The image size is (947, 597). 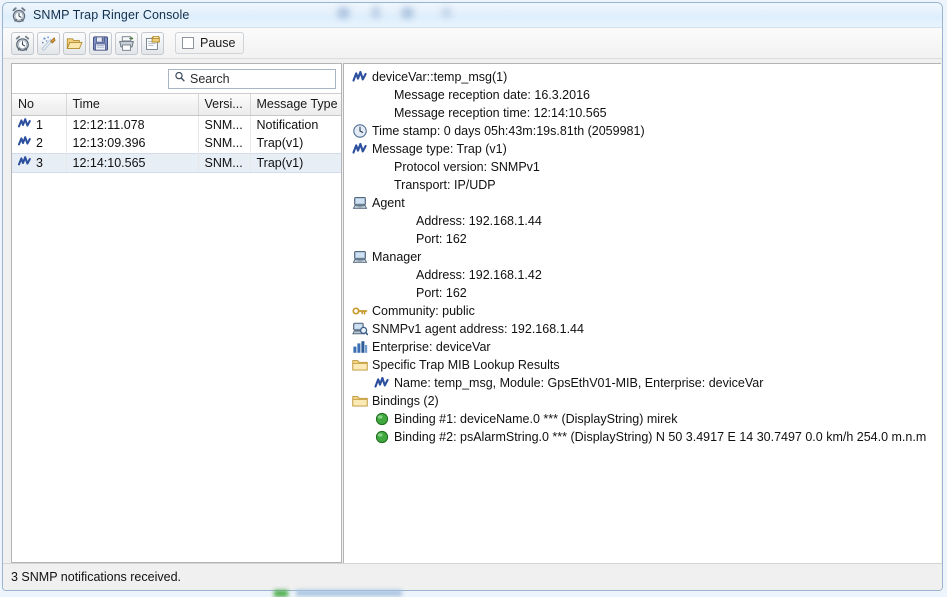 I want to click on tree-node: Message reception date: 16.3.2016, so click(x=646, y=95).